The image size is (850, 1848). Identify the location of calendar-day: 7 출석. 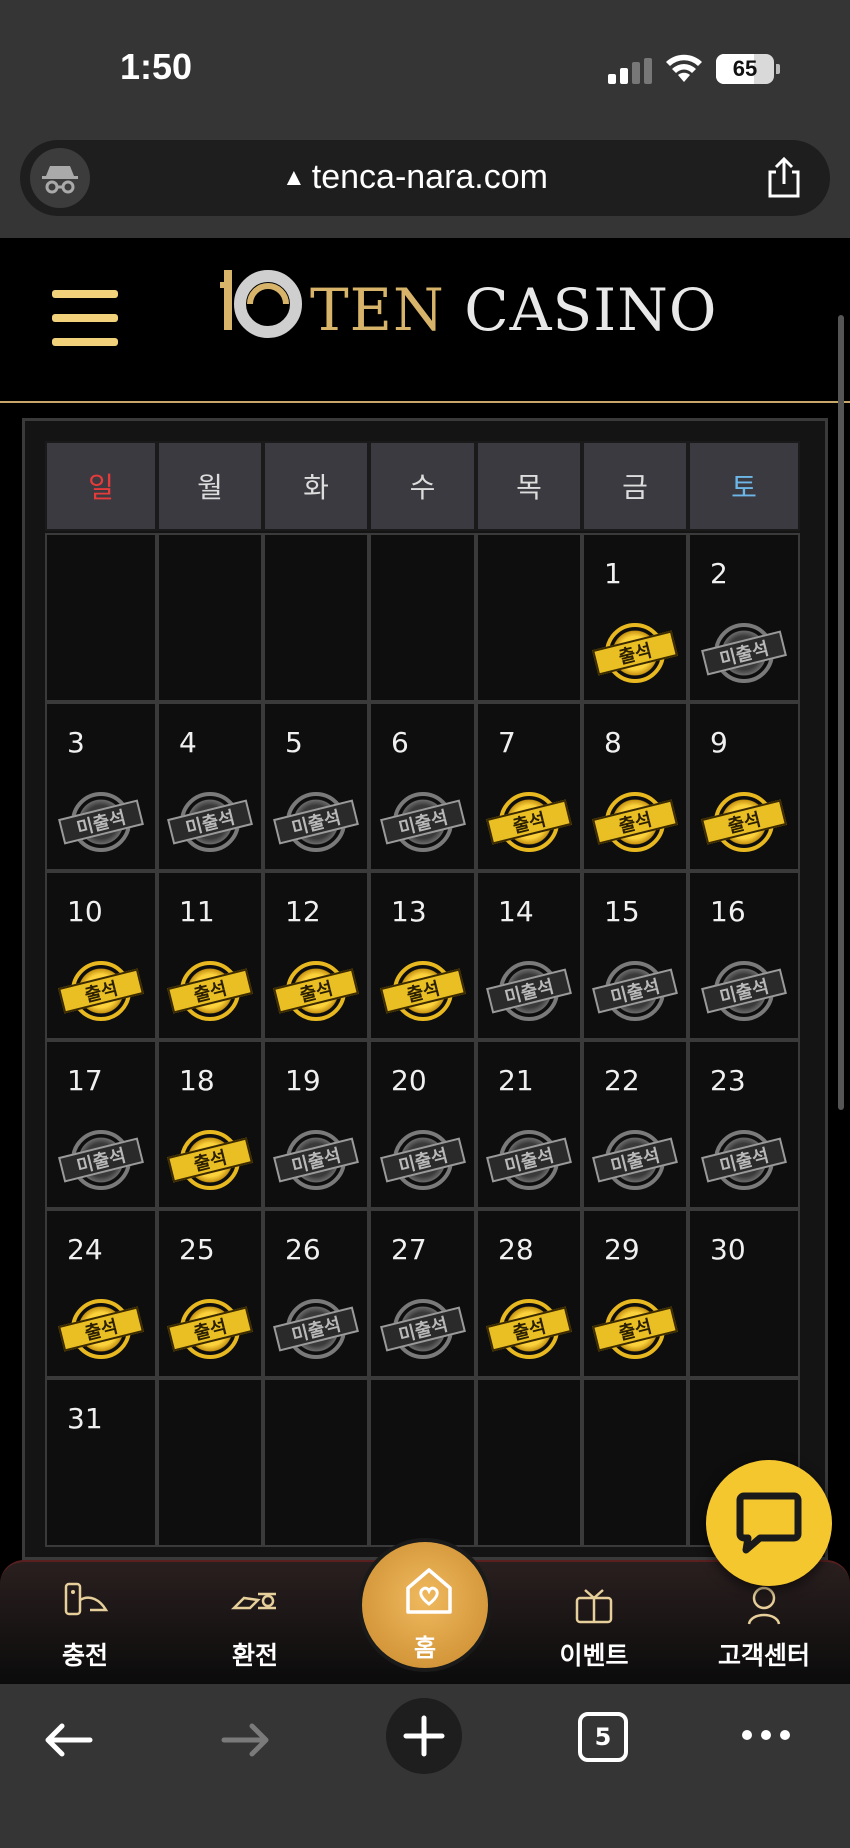
(529, 786).